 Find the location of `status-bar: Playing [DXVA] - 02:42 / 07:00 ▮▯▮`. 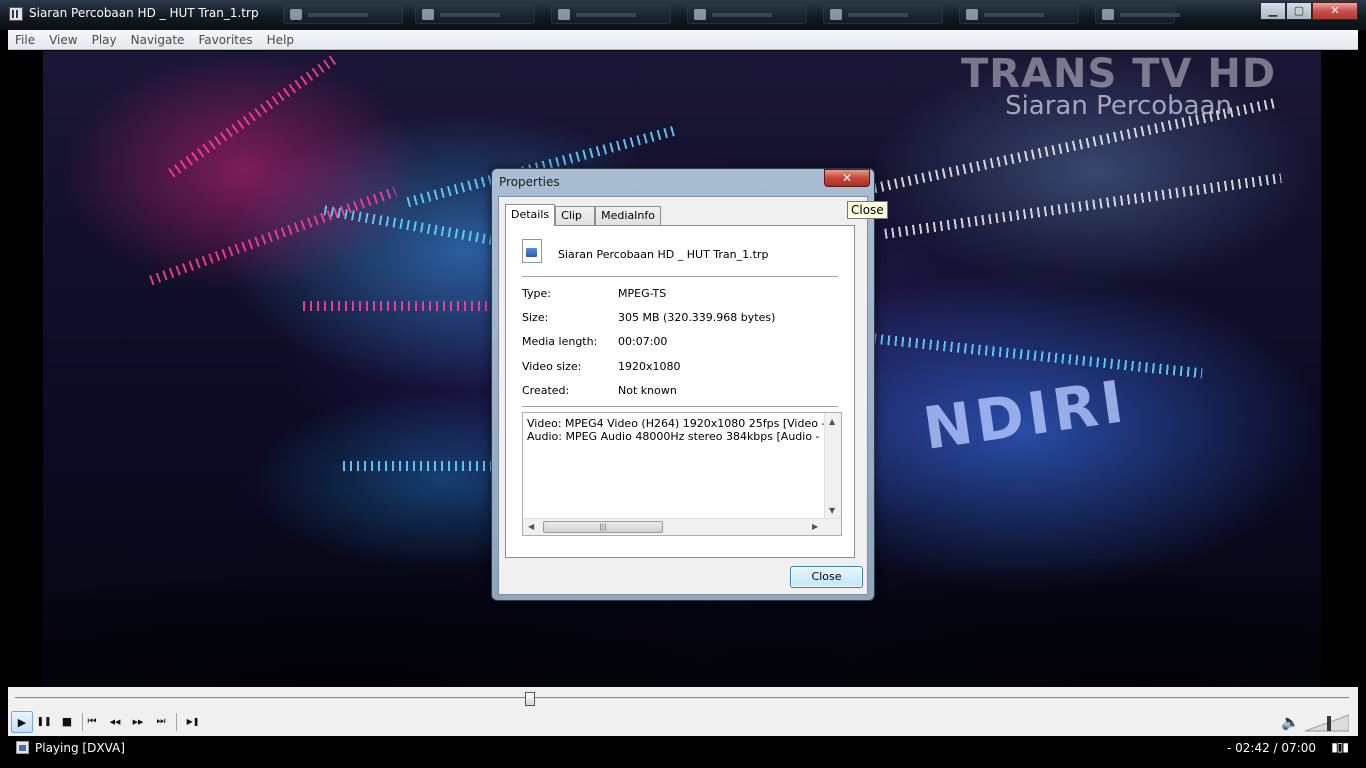

status-bar: Playing [DXVA] - 02:42 / 07:00 ▮▯▮ is located at coordinates (683, 748).